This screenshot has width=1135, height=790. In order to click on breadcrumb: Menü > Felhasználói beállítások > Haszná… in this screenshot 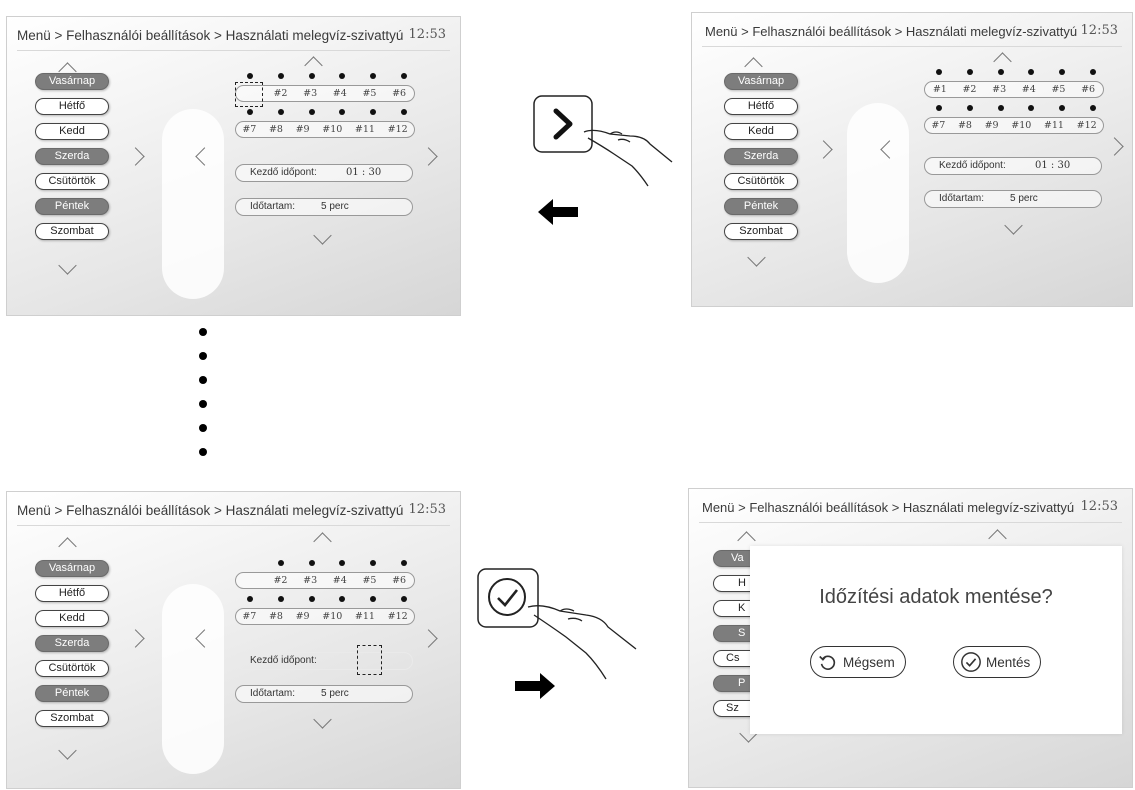, I will do `click(210, 510)`.